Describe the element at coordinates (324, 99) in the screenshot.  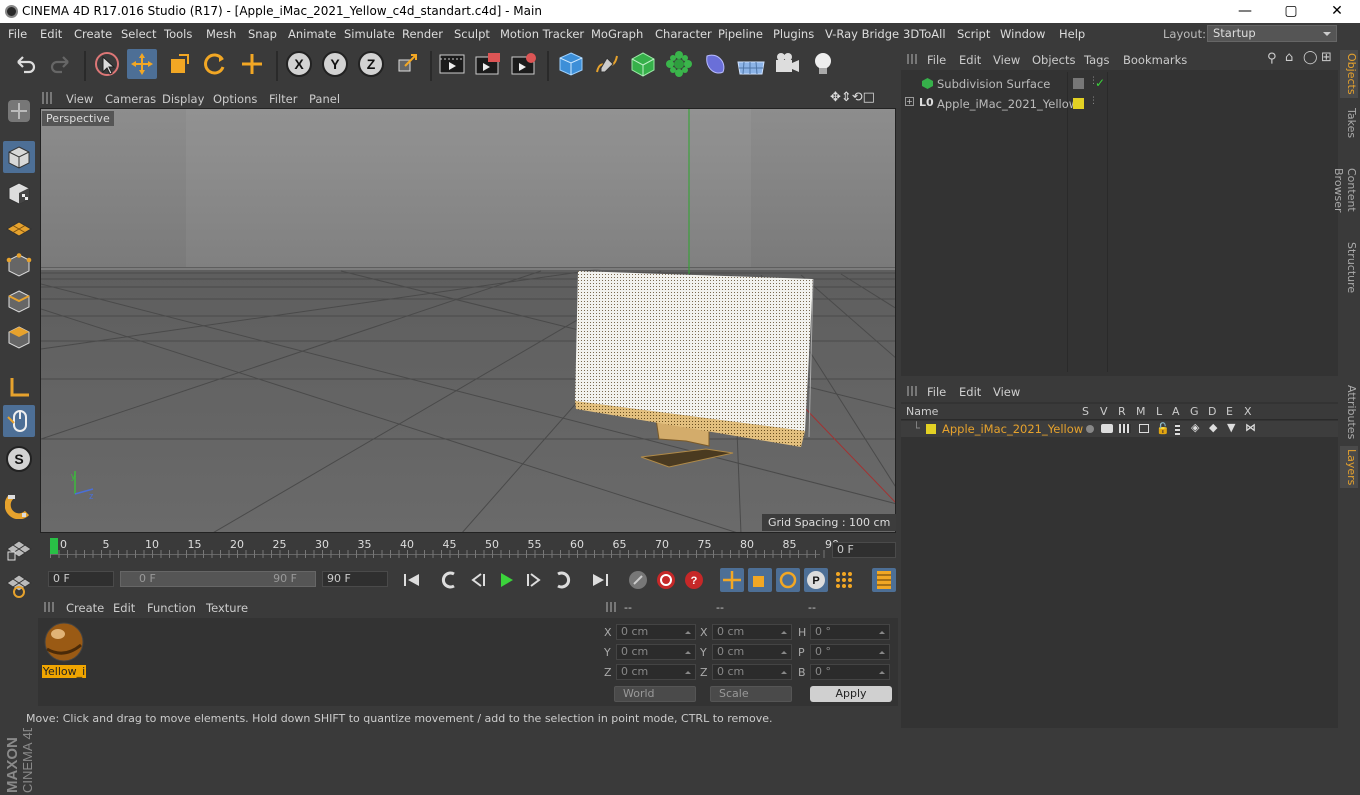
I see `viewport-menu-panel: Panel` at that location.